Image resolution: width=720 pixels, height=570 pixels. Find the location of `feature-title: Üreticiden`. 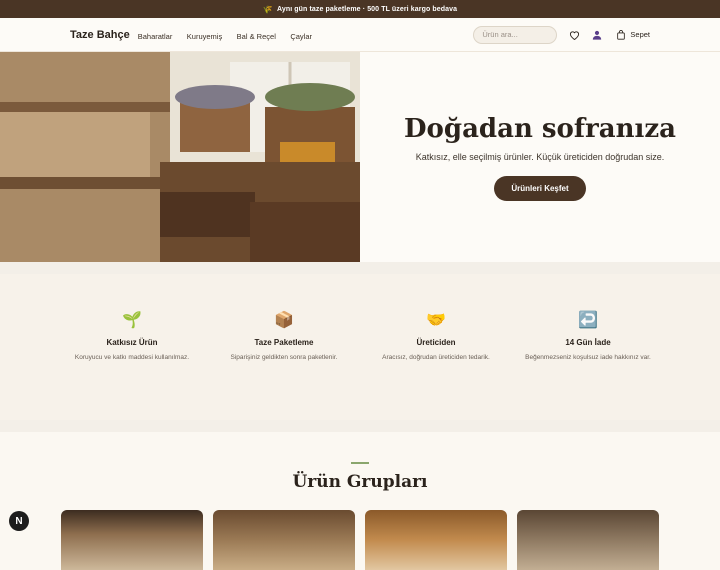

feature-title: Üreticiden is located at coordinates (436, 342).